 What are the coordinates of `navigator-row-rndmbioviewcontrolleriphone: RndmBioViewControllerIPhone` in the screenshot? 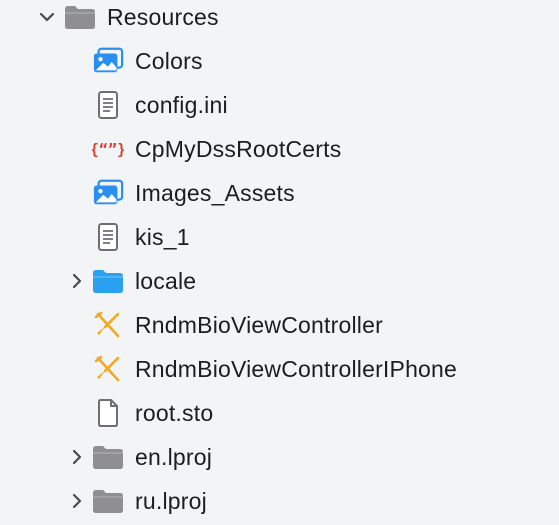 It's located at (279, 369).